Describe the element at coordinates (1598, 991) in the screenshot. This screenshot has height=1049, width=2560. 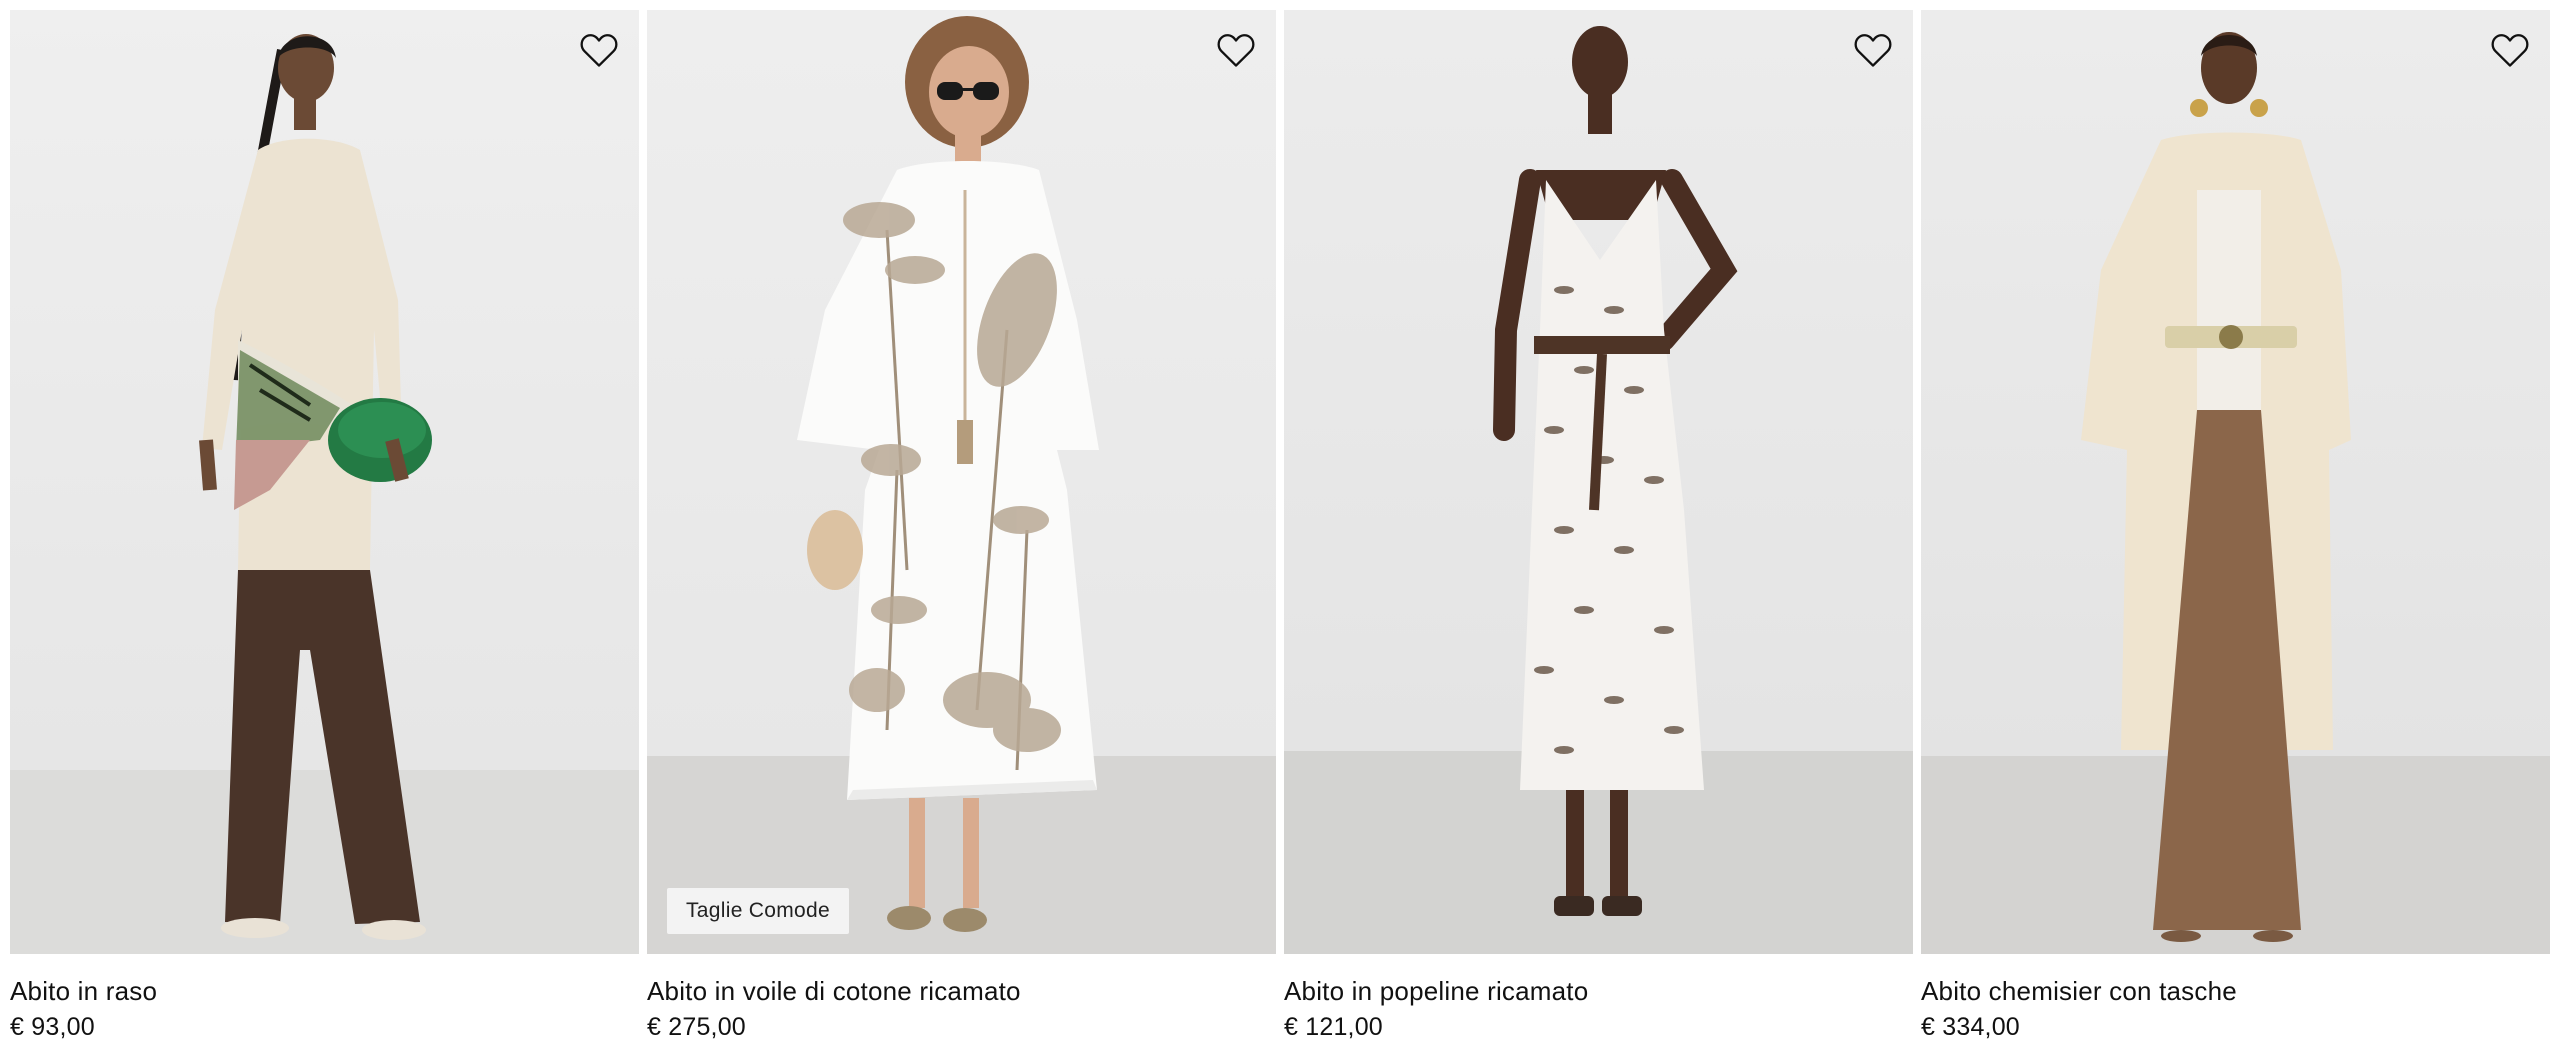
I see `product-name: Abito in popeline ricamato` at that location.